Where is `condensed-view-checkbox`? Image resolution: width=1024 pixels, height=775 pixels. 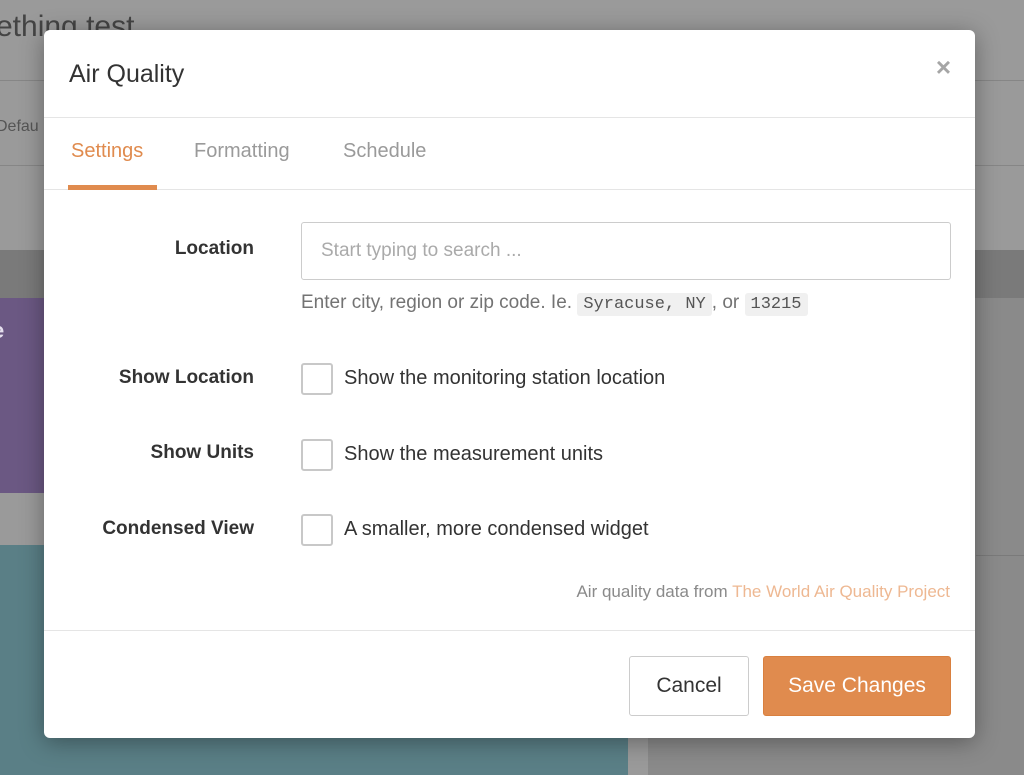
condensed-view-checkbox is located at coordinates (317, 530).